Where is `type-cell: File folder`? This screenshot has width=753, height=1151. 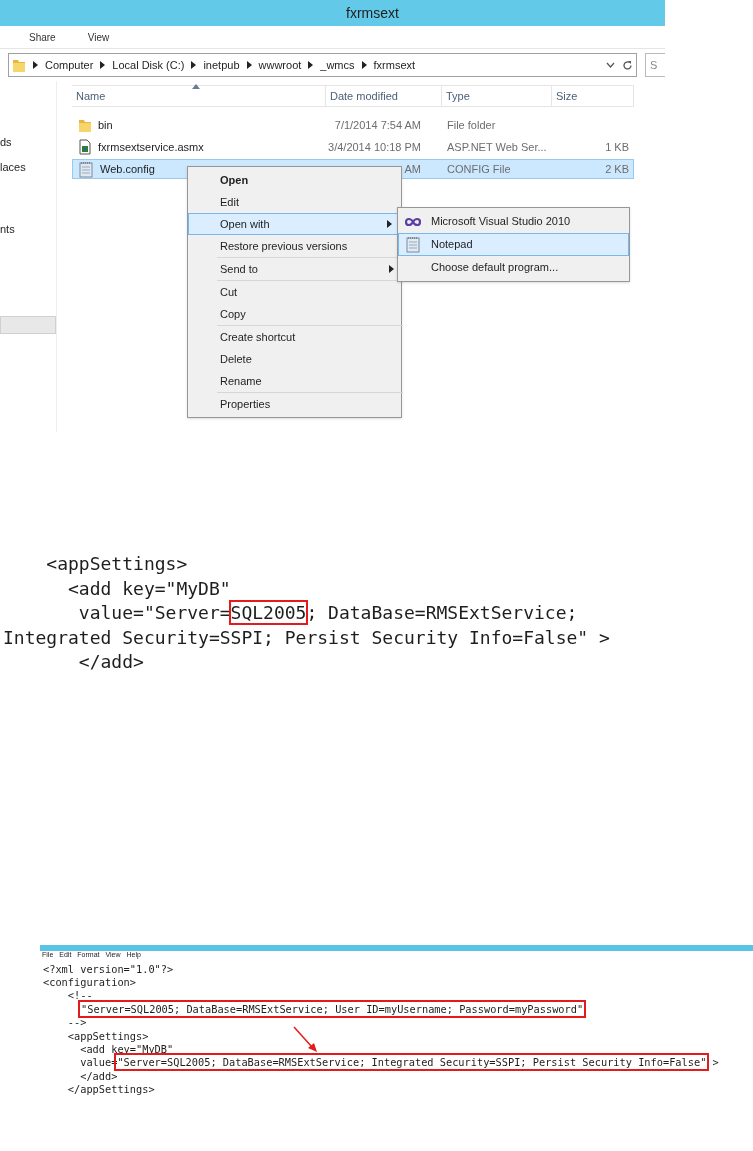
type-cell: File folder is located at coordinates (471, 124).